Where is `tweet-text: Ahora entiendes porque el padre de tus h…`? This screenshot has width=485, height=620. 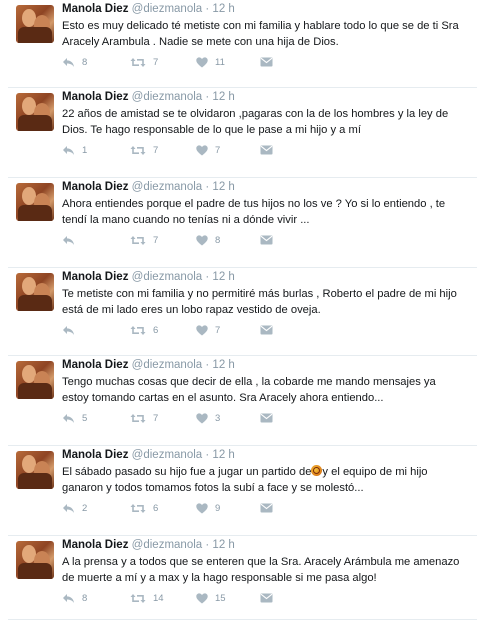 tweet-text: Ahora entiendes porque el padre de tus h… is located at coordinates (268, 212).